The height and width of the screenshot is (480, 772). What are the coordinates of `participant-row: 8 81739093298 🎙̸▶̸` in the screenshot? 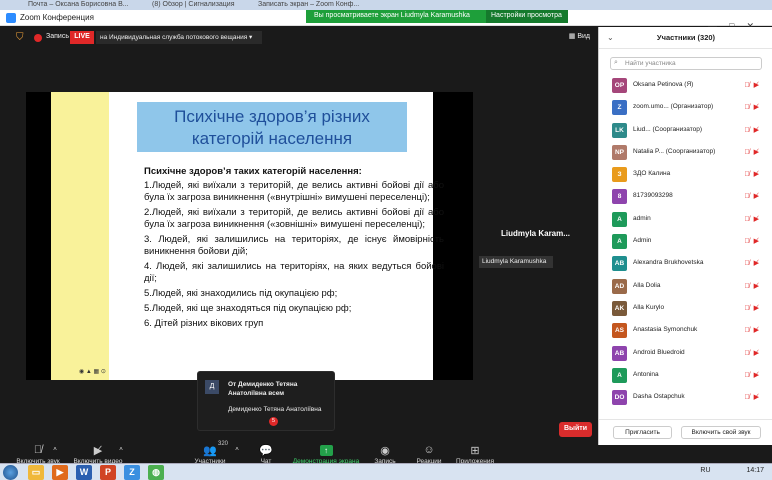 It's located at (685, 197).